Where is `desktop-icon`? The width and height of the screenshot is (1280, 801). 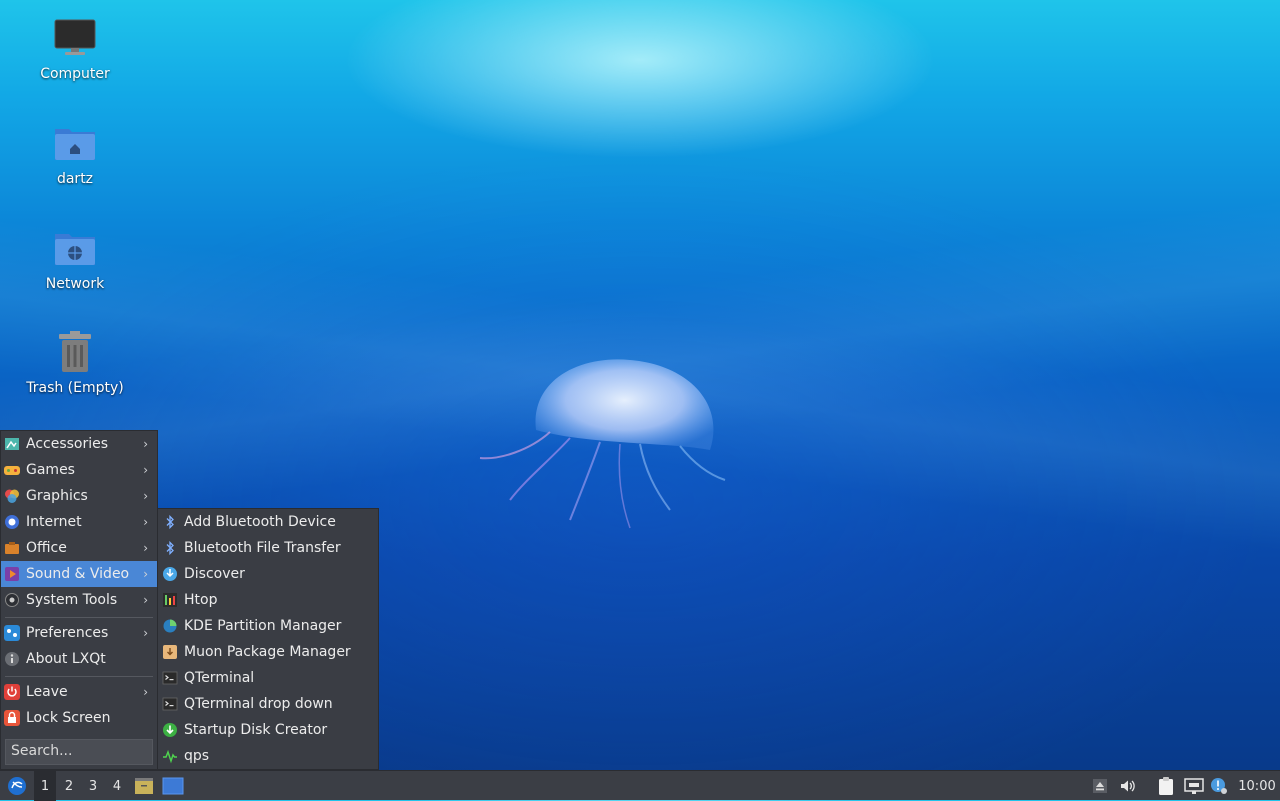
desktop-icon is located at coordinates (173, 786).